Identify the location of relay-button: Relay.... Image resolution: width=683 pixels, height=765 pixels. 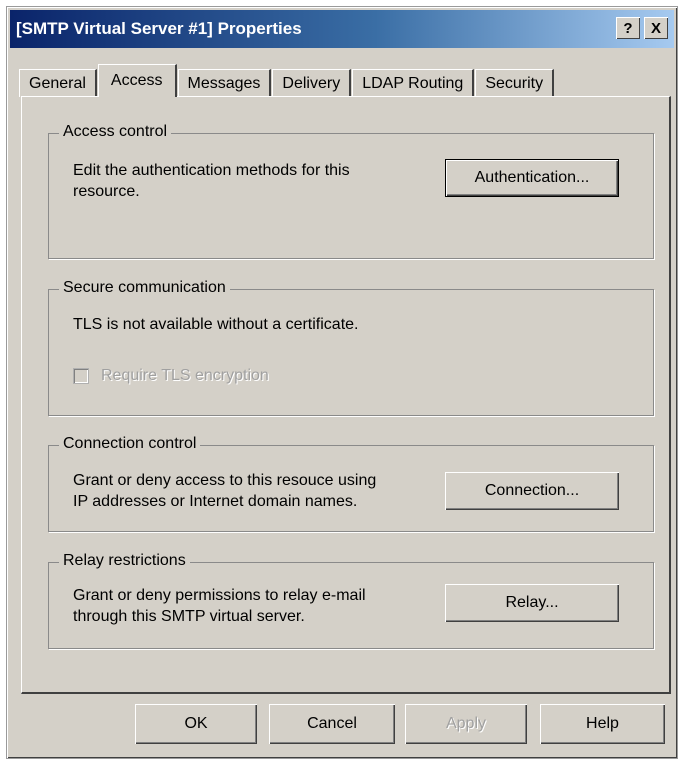
(532, 603).